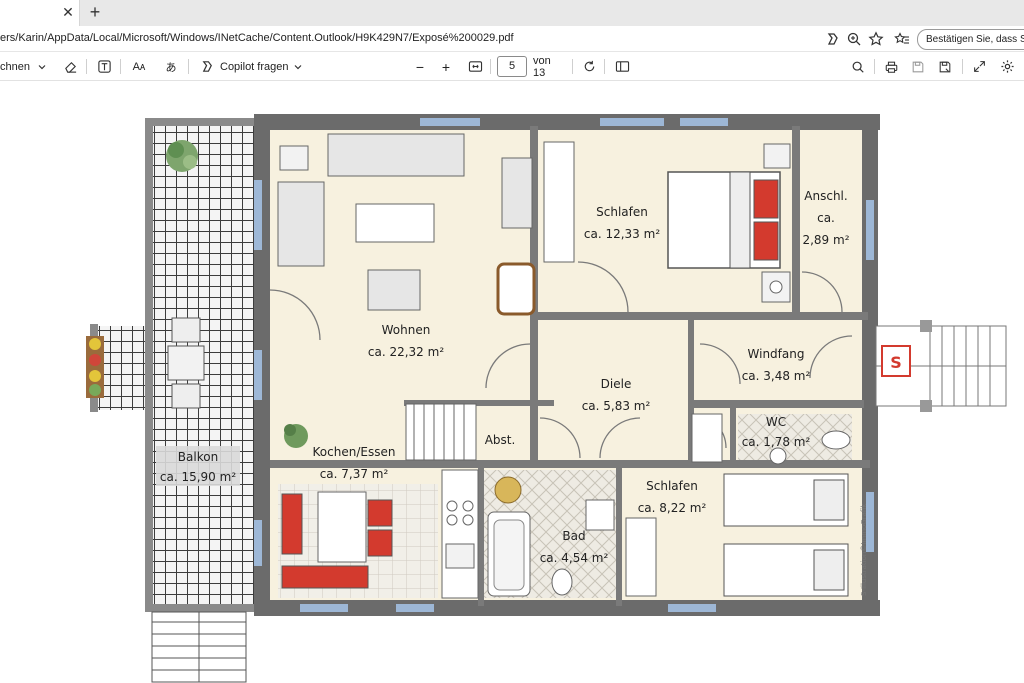 This screenshot has height=683, width=1024. I want to click on room-name-abst: Abst., so click(500, 440).